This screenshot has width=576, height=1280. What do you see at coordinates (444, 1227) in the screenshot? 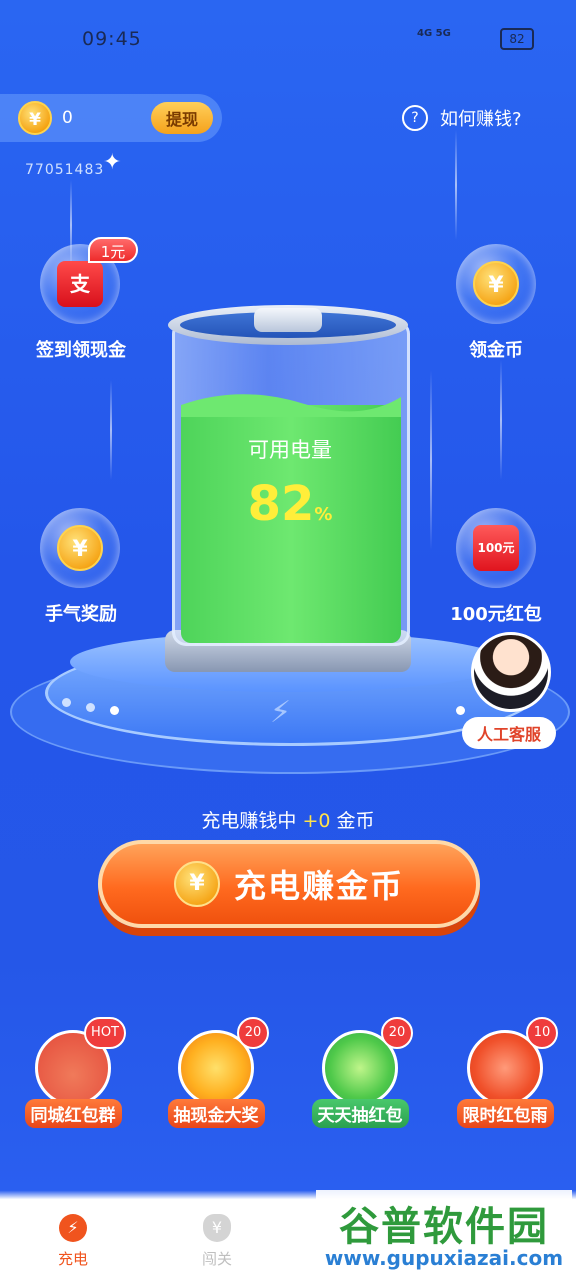
I see `watermark-title: 谷普软件园` at bounding box center [444, 1227].